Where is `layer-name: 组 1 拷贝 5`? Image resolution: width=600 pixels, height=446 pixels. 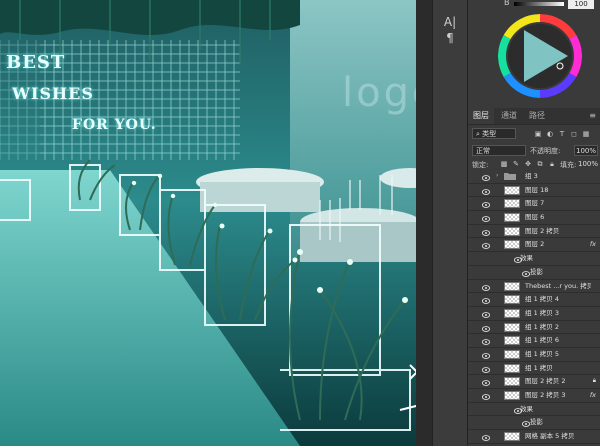
layer-name: 组 1 拷贝 5 is located at coordinates (542, 353).